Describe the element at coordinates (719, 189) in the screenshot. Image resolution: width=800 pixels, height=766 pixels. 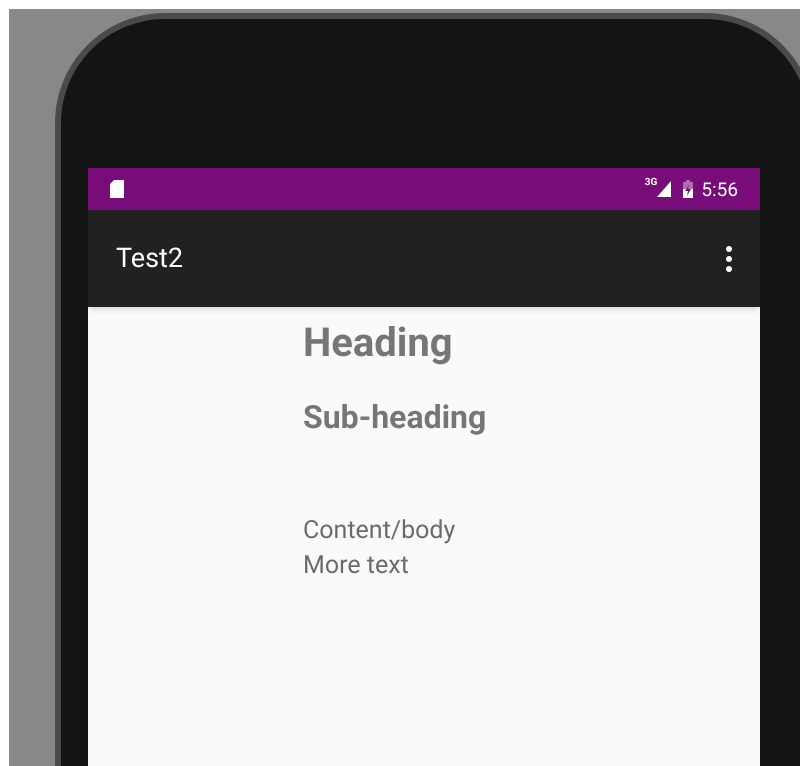
I see `clock-time: 5:56` at that location.